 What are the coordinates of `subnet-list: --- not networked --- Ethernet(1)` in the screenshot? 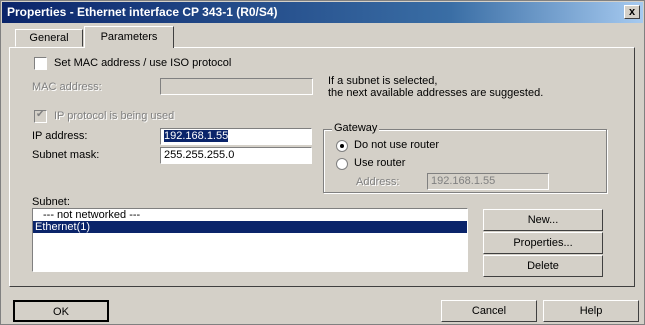 It's located at (250, 240).